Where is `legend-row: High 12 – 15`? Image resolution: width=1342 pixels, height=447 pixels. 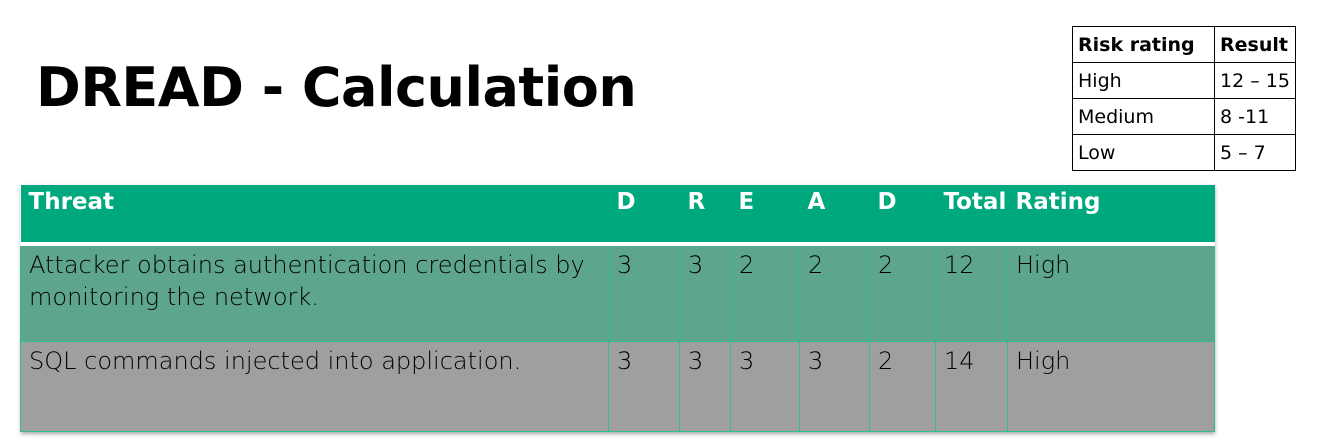 legend-row: High 12 – 15 is located at coordinates (1184, 80).